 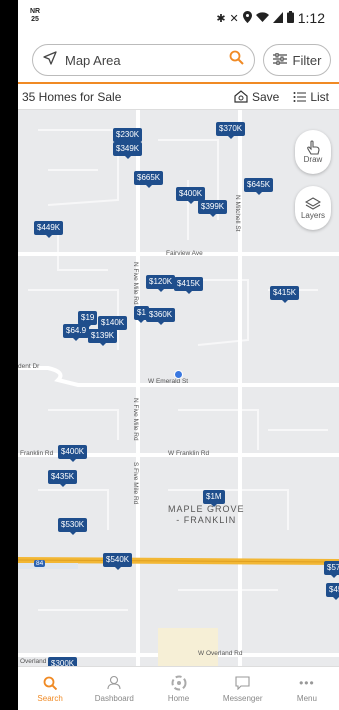 I want to click on price-pin: $449K, so click(x=49, y=229).